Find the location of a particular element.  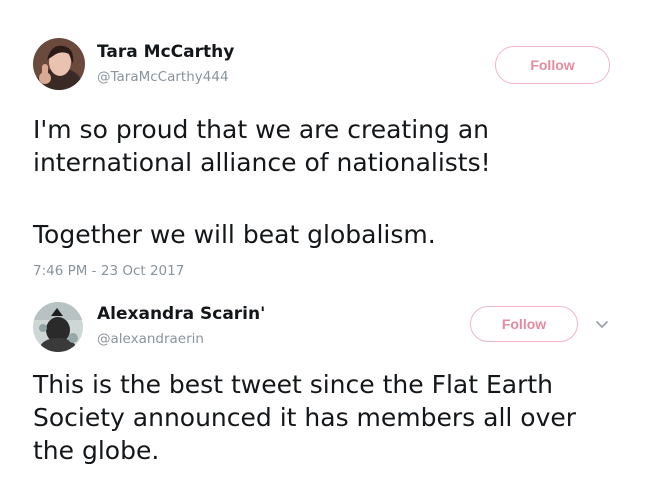

tweet-text-line-group-2: Together we will beat globalism. is located at coordinates (234, 234).